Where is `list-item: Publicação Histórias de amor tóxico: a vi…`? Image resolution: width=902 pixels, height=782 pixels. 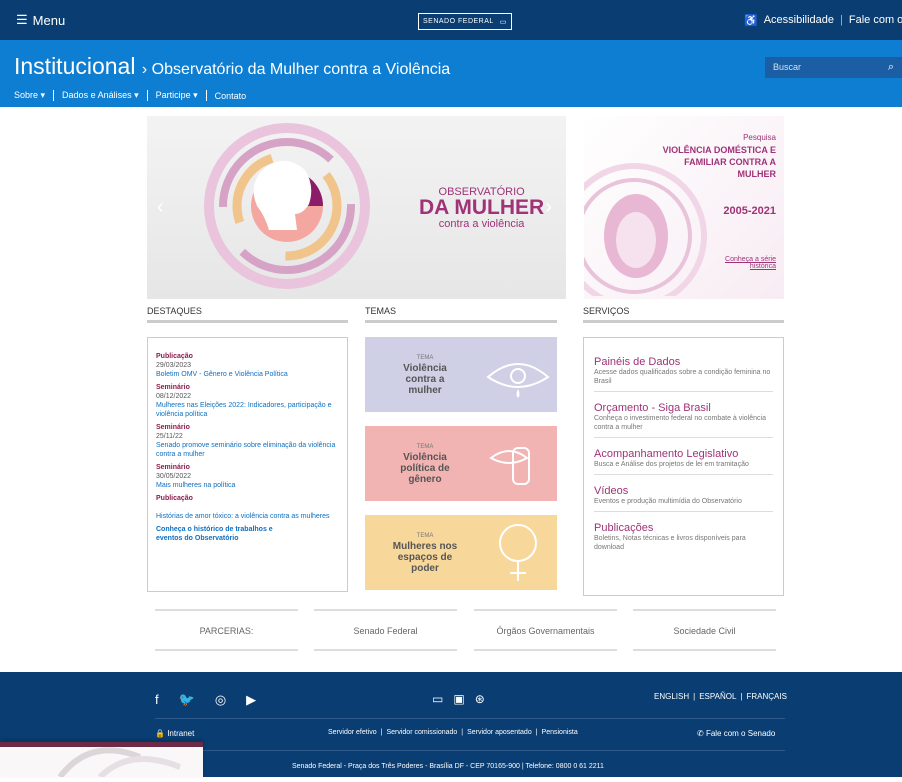 list-item: Publicação Histórias de amor tóxico: a vi… is located at coordinates (247, 507).